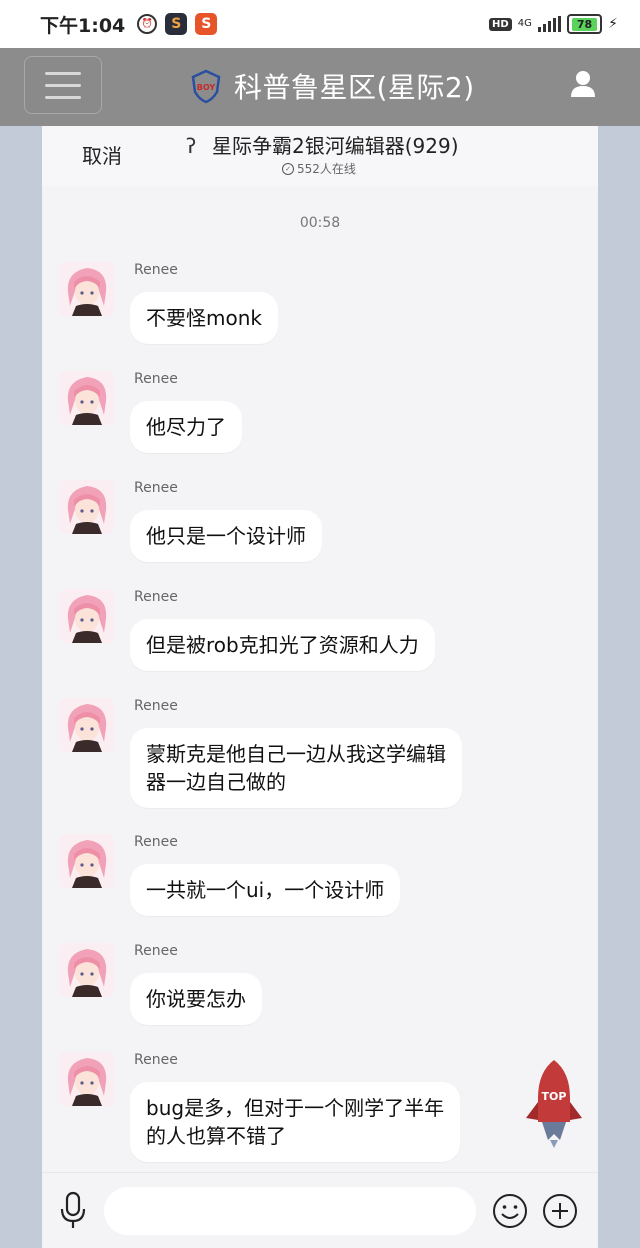  Describe the element at coordinates (335, 146) in the screenshot. I see `group-name: 星际争霸2银河编辑器(929)` at that location.